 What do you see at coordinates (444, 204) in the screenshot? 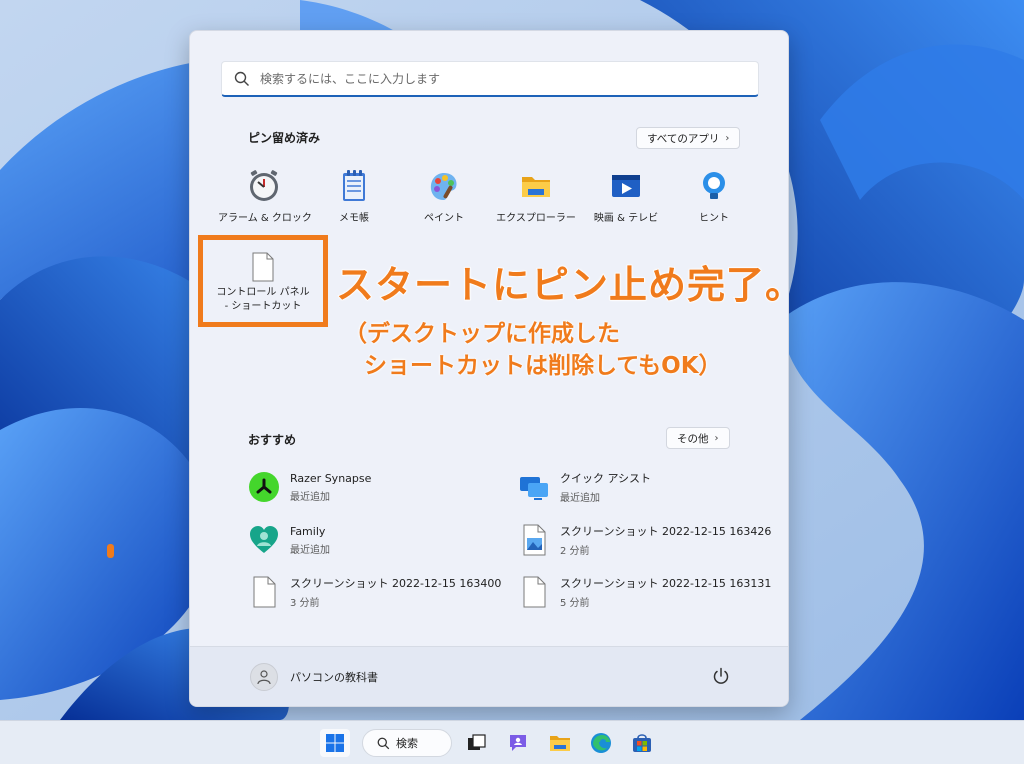
I see `pinned-app-paint: ペイント` at bounding box center [444, 204].